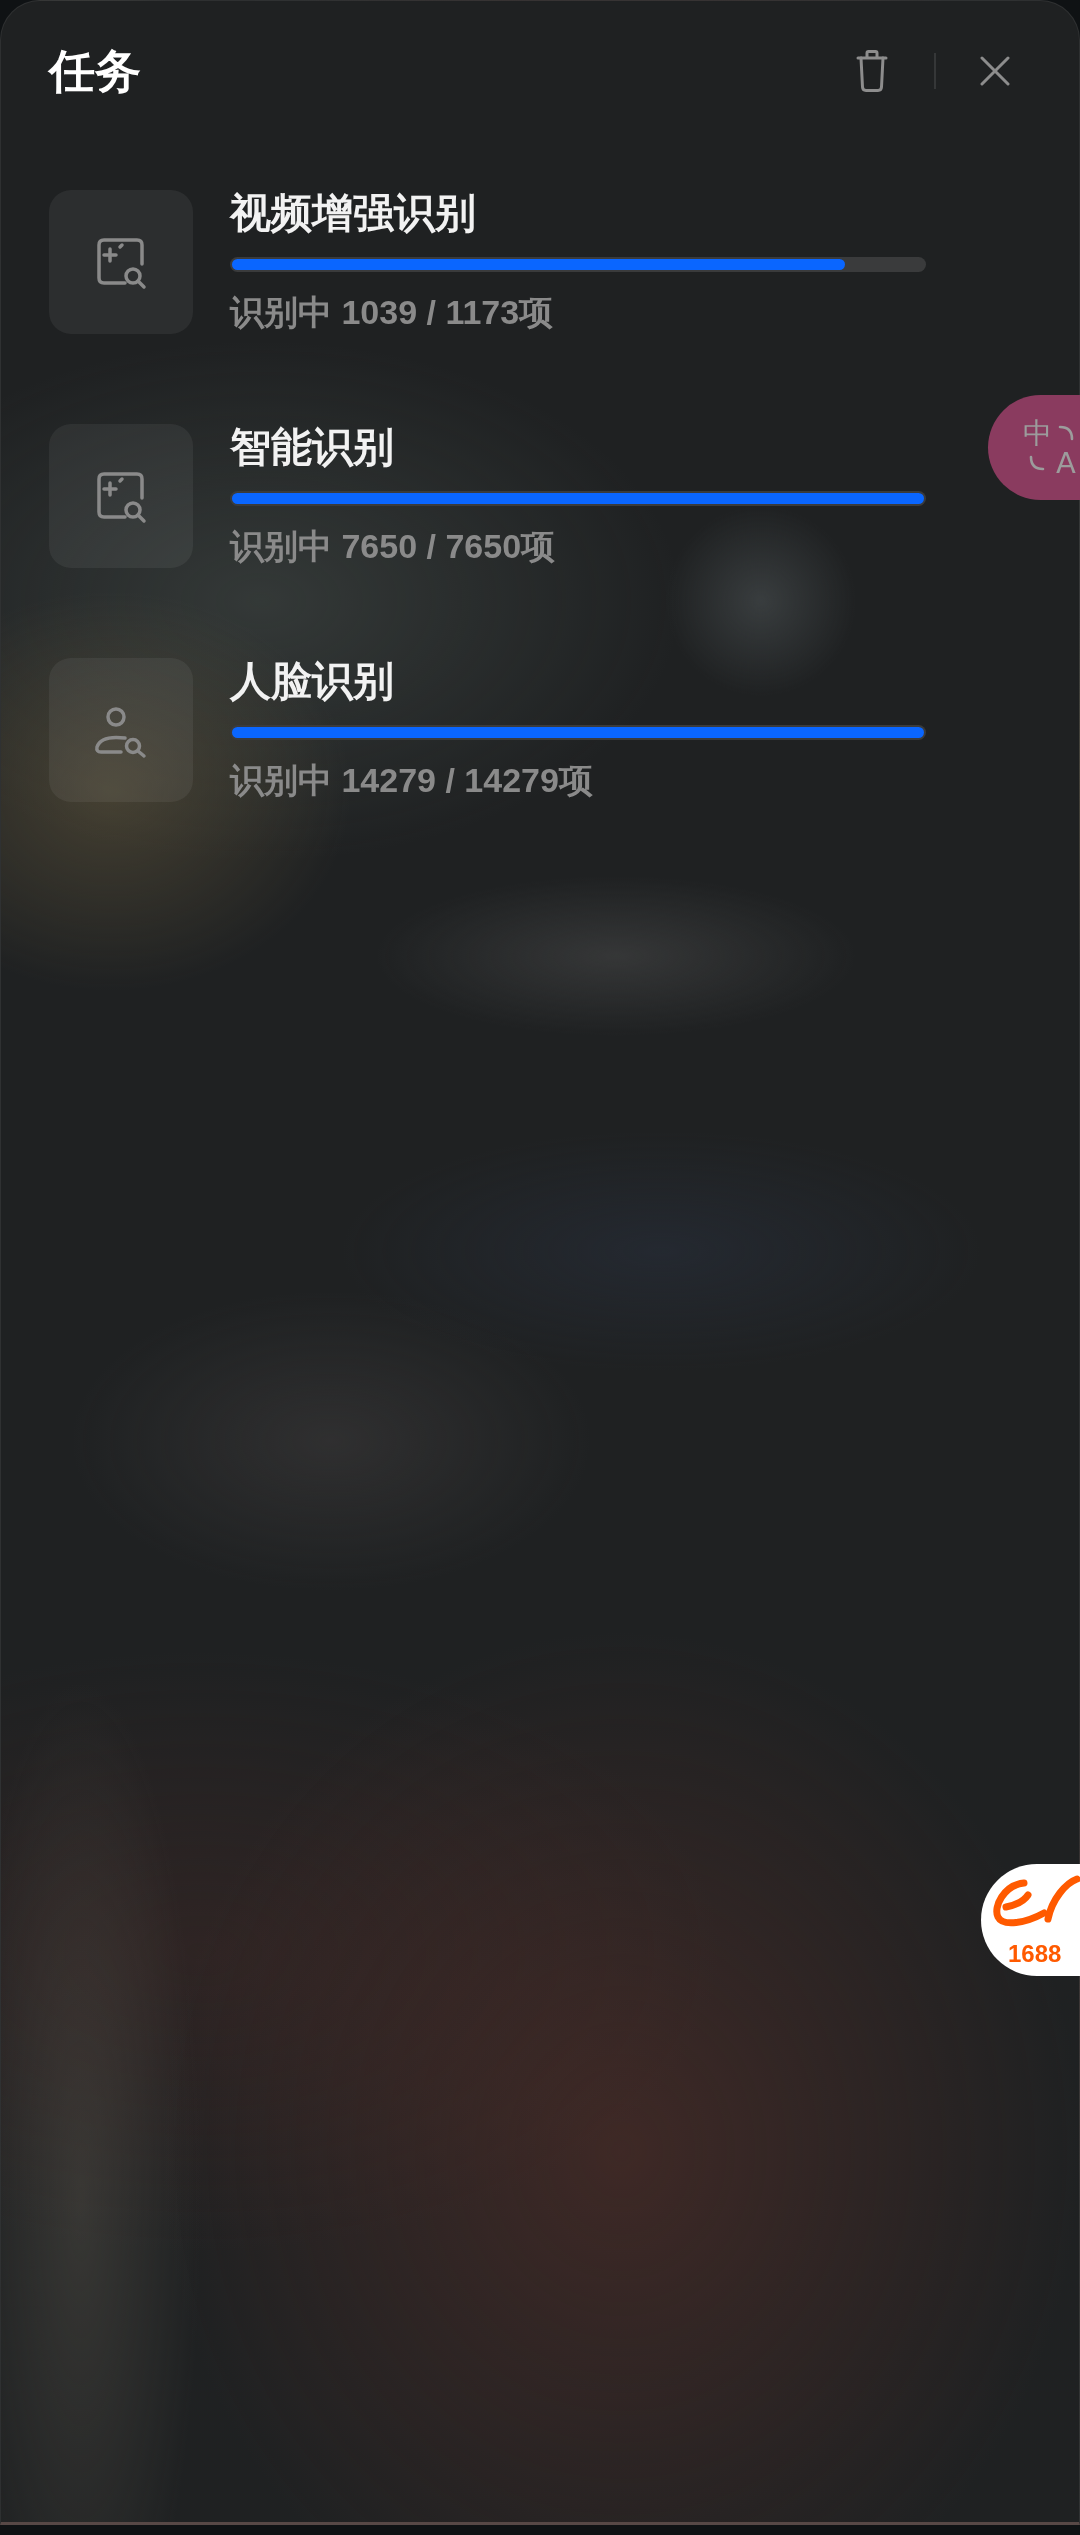 This screenshot has height=2535, width=1080. I want to click on person-search-icon, so click(121, 730).